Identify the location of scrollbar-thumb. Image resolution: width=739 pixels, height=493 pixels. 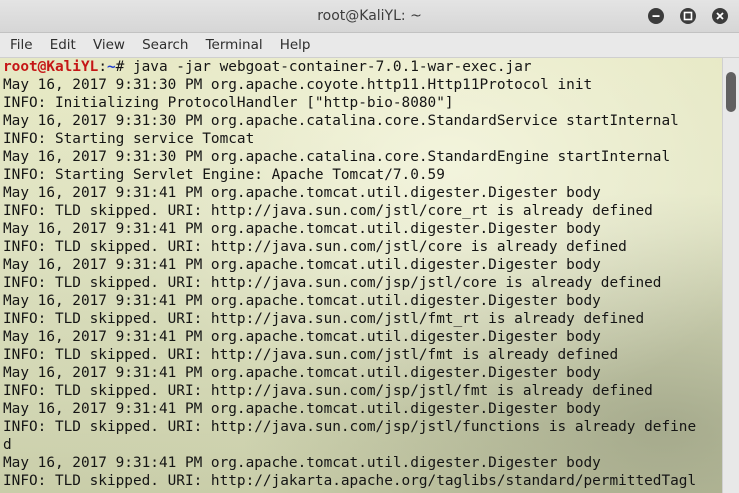
(731, 92).